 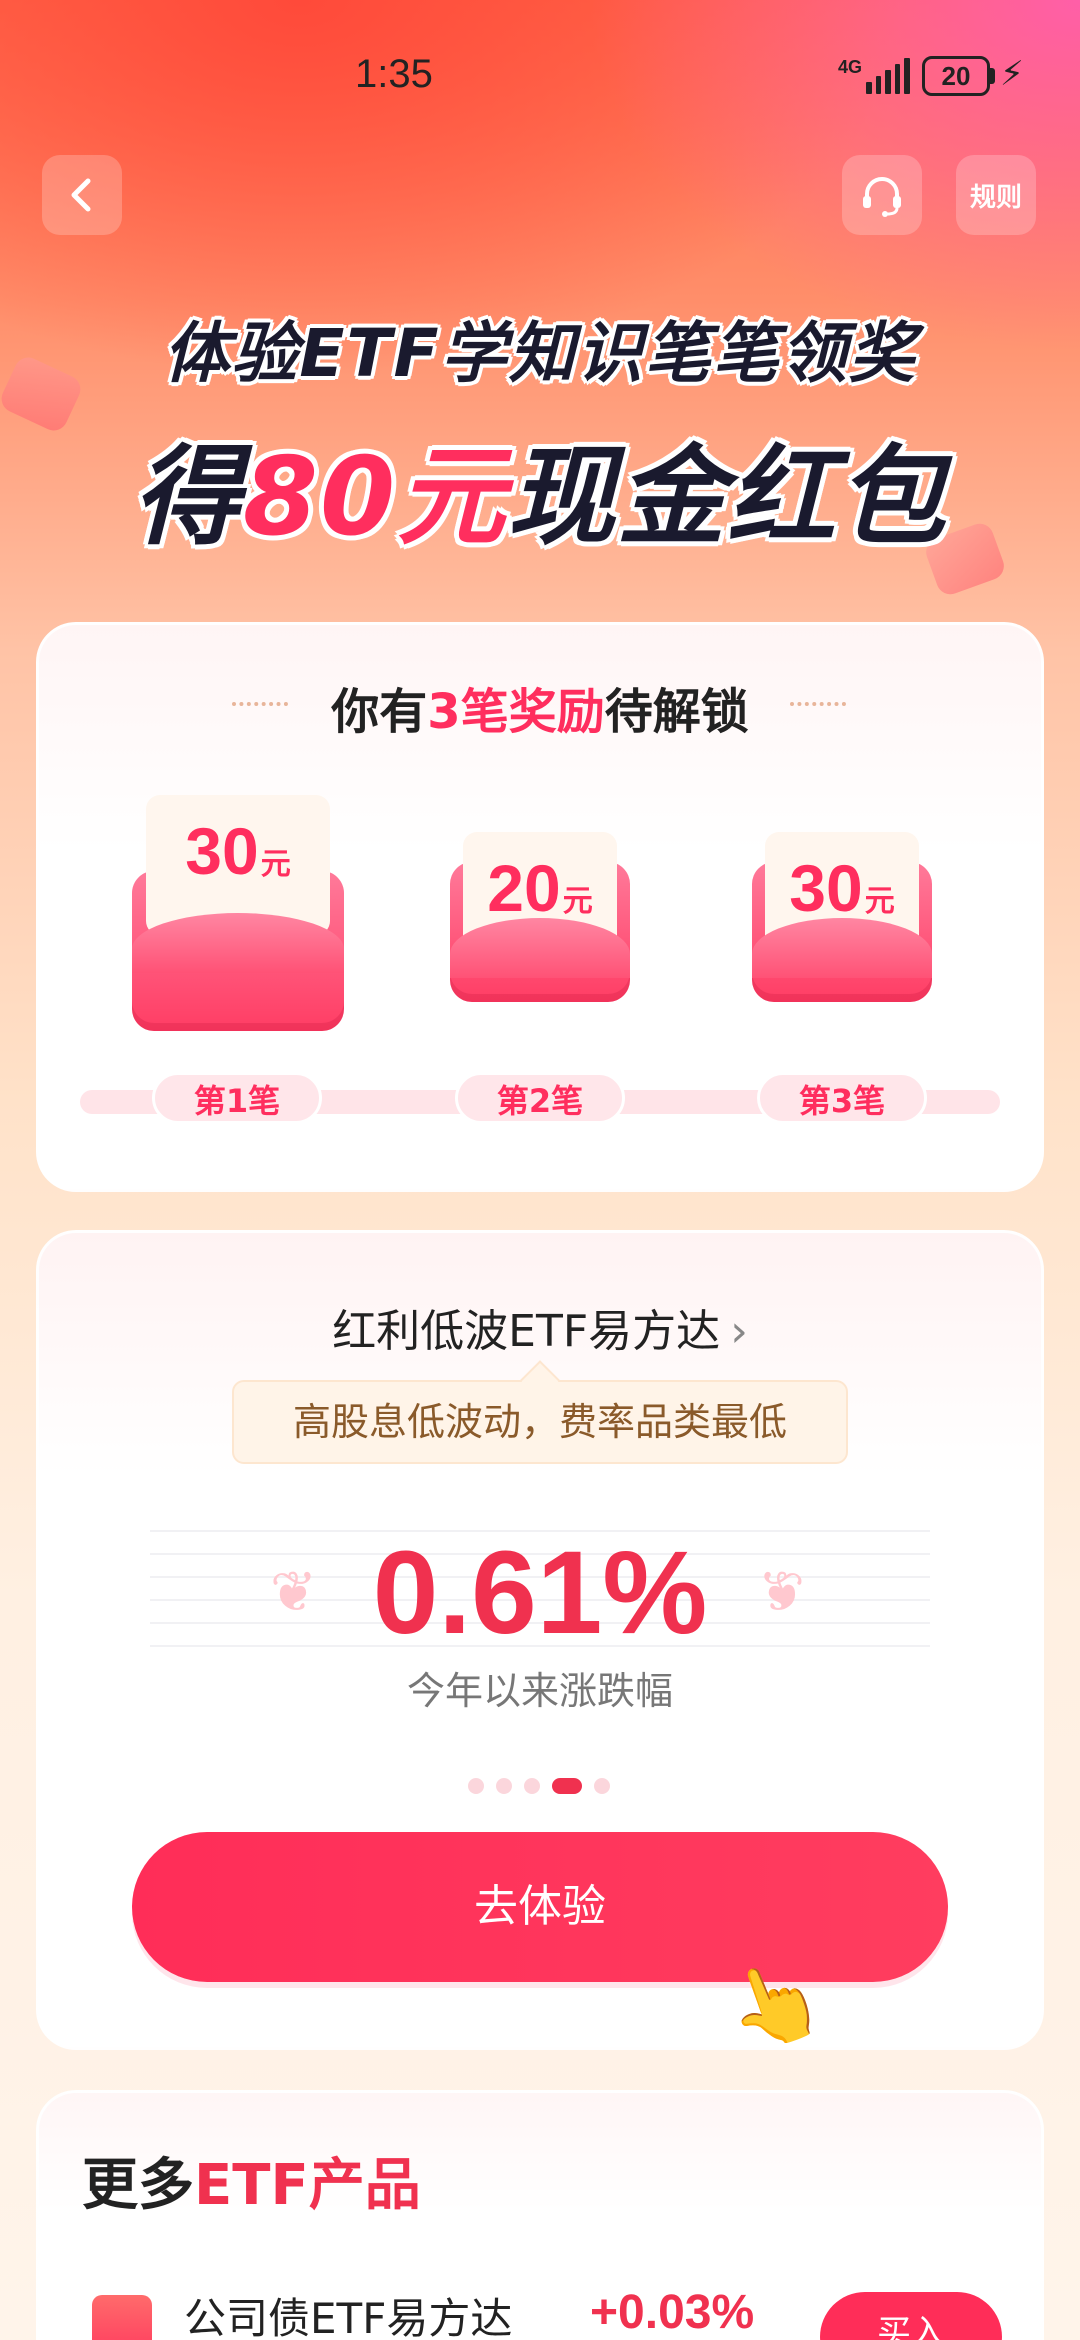 What do you see at coordinates (540, 1907) in the screenshot?
I see `try-now-button: 去体验` at bounding box center [540, 1907].